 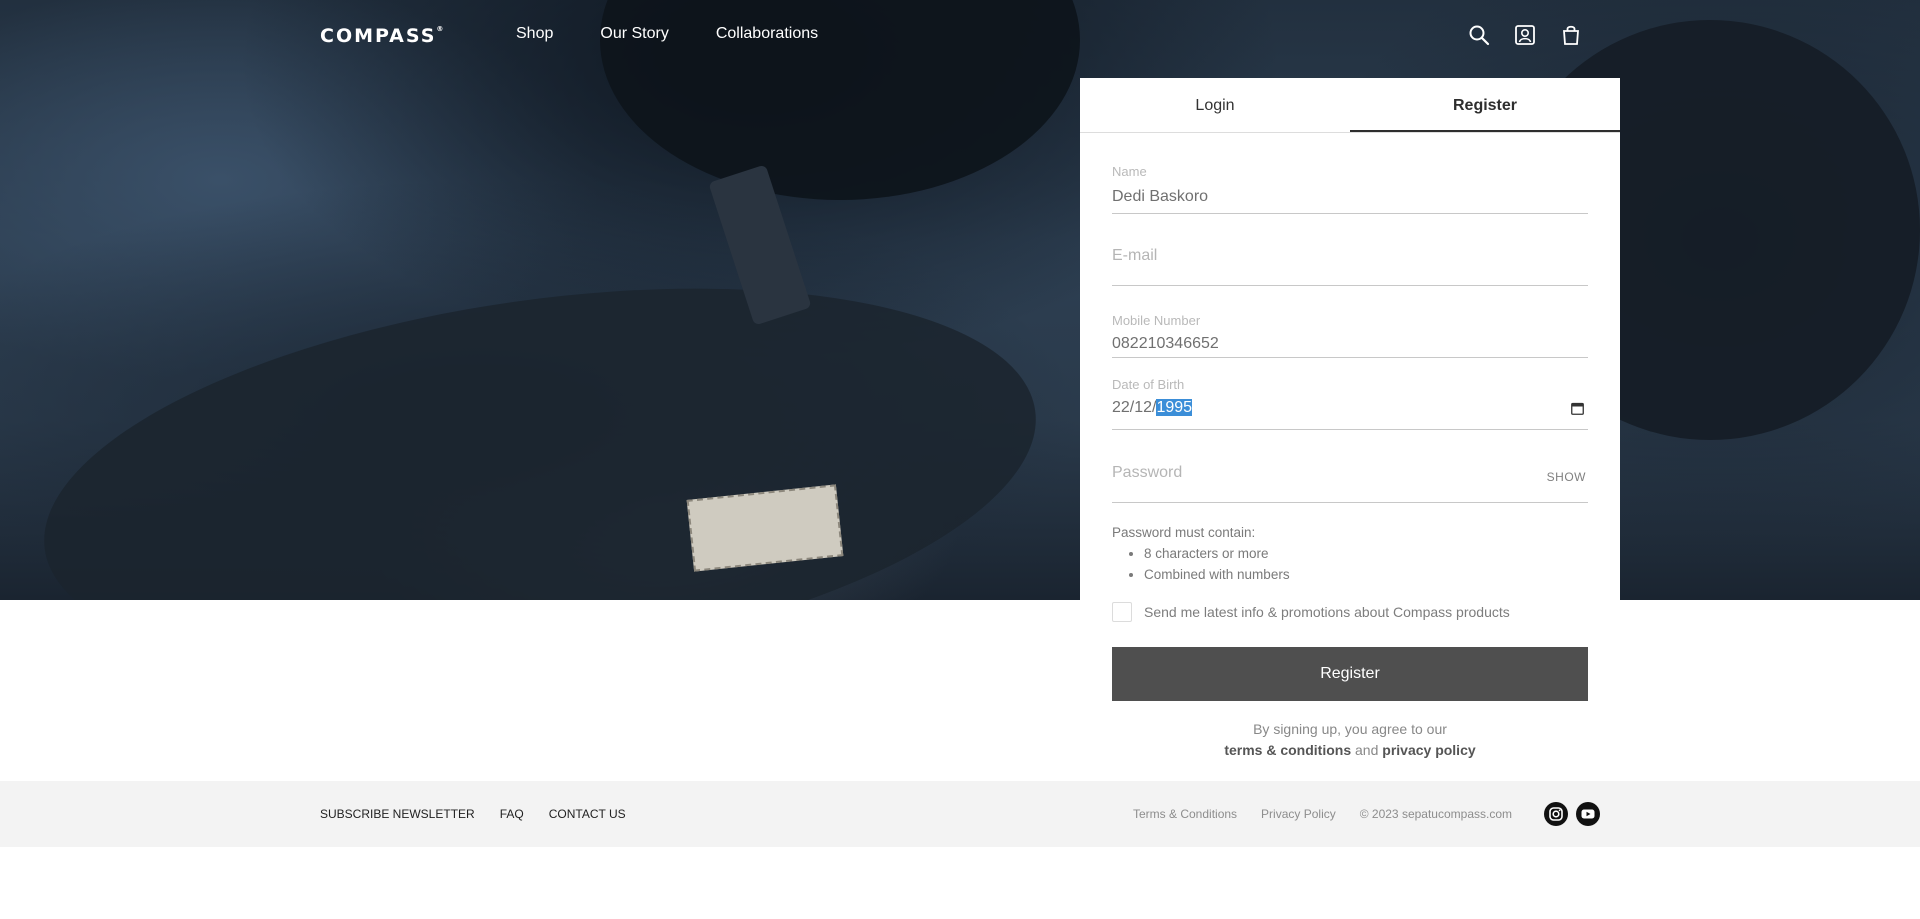 What do you see at coordinates (1184, 532) in the screenshot?
I see `password-rules-title: Password must contain:` at bounding box center [1184, 532].